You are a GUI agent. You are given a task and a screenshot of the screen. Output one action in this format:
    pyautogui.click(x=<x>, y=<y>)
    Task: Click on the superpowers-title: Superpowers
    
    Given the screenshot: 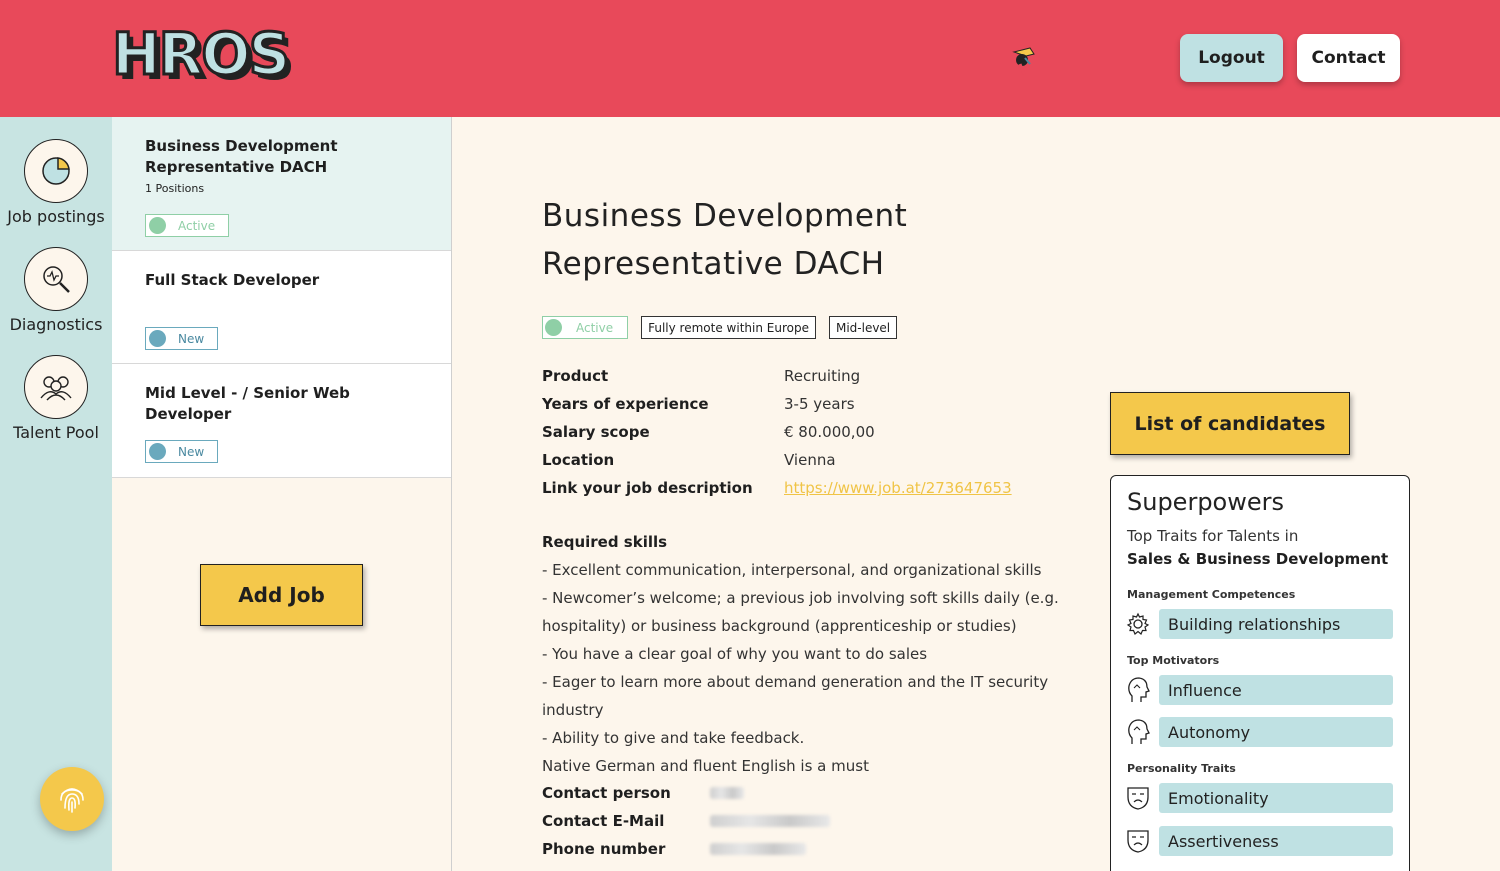 What is the action you would take?
    pyautogui.click(x=1205, y=502)
    